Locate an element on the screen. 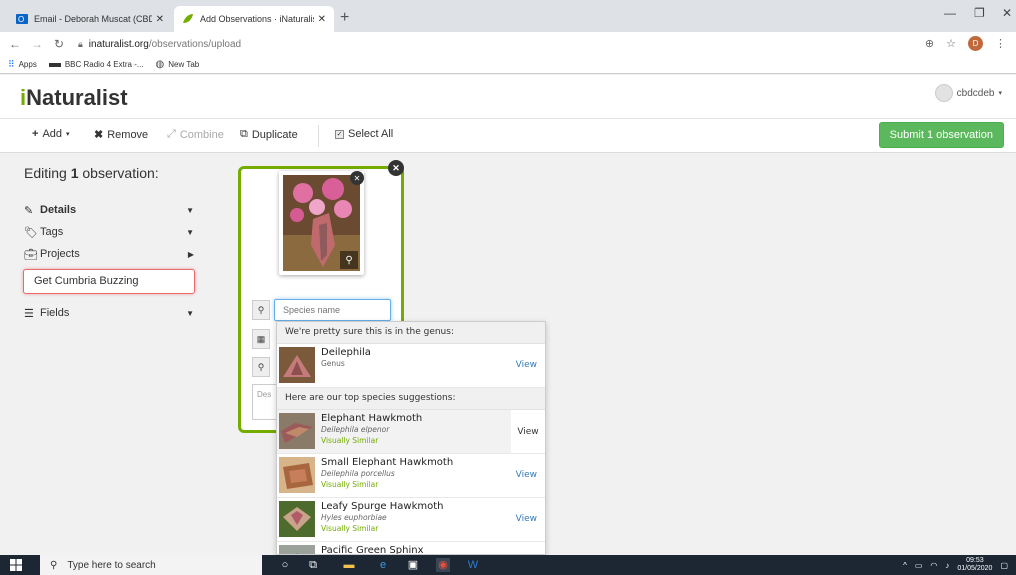  editing-prefix: Editing is located at coordinates (45, 173).